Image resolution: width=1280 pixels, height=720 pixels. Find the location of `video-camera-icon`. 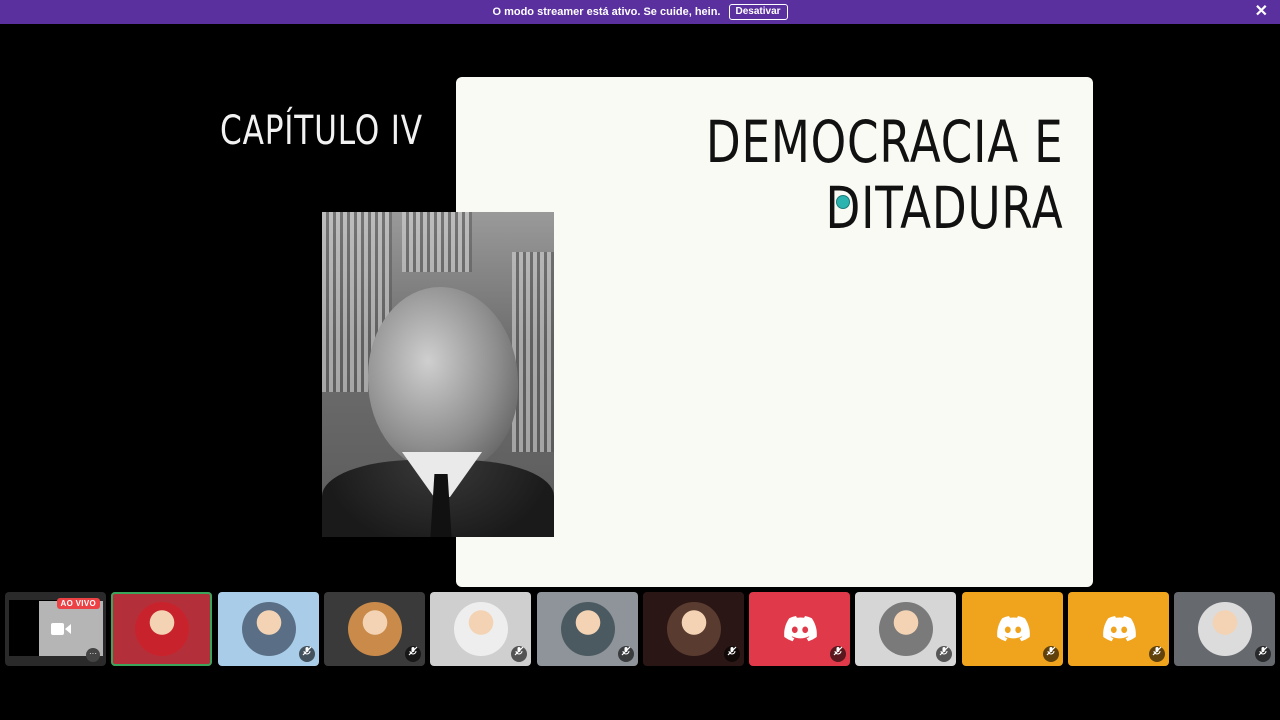

video-camera-icon is located at coordinates (61, 630).